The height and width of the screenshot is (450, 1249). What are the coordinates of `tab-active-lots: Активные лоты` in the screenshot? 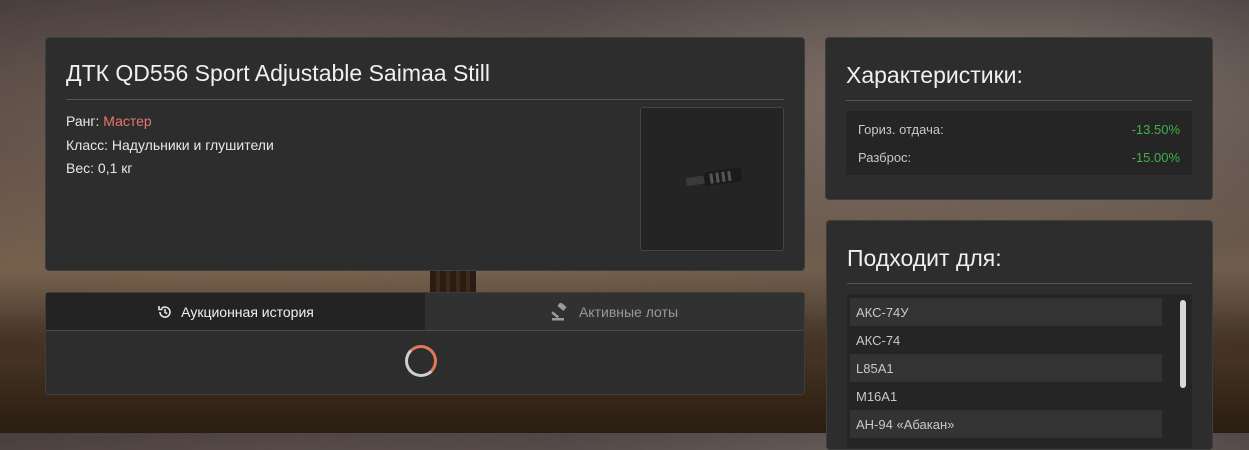 It's located at (614, 311).